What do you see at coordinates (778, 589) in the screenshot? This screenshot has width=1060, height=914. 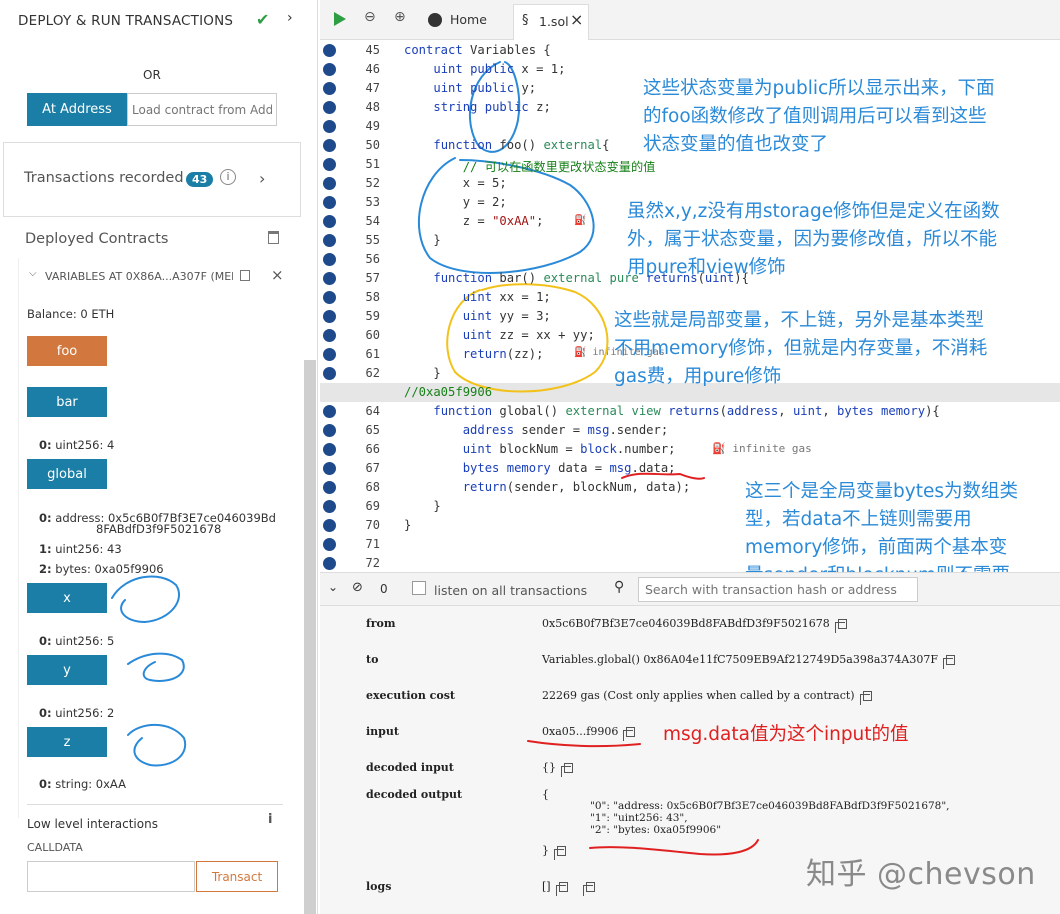 I see `search-input` at bounding box center [778, 589].